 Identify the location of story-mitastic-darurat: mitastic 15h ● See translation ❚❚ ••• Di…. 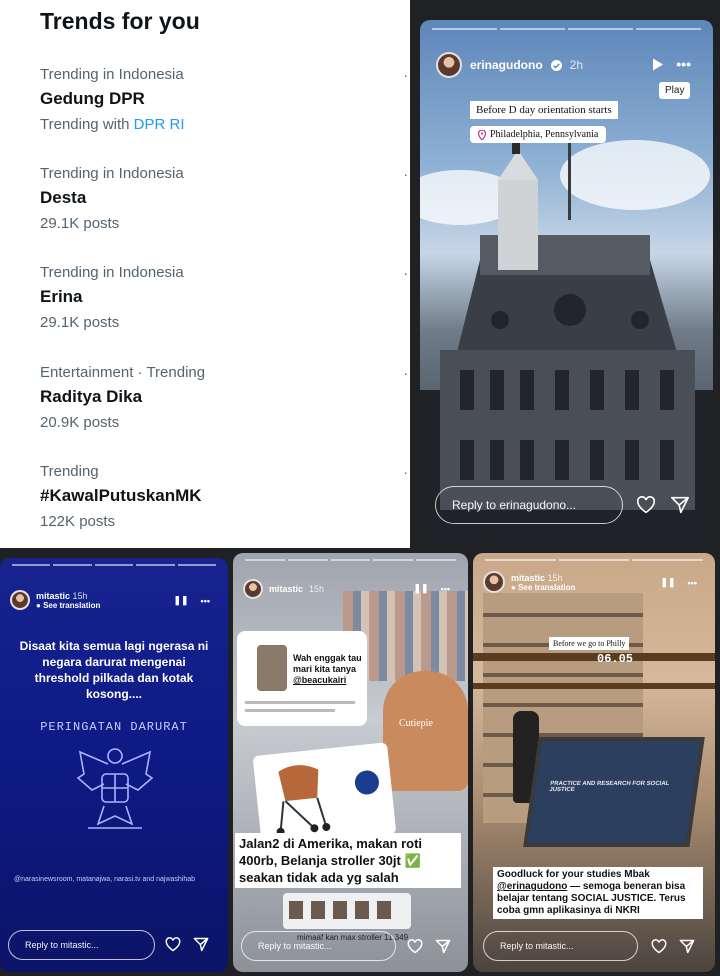
(114, 765).